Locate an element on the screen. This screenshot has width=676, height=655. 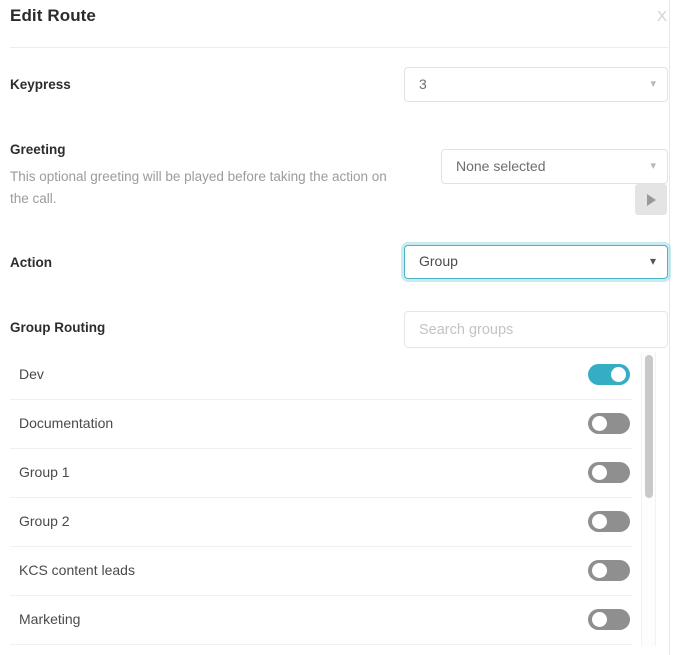
group-list-scrollbar is located at coordinates (648, 499).